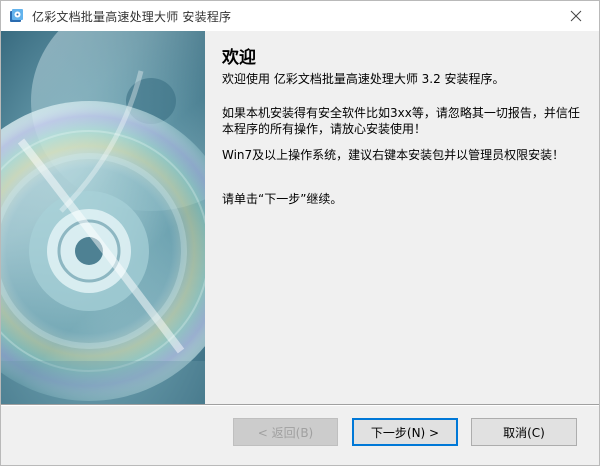 The width and height of the screenshot is (600, 466). Describe the element at coordinates (285, 432) in the screenshot. I see `back-button: < 返回(B)` at that location.